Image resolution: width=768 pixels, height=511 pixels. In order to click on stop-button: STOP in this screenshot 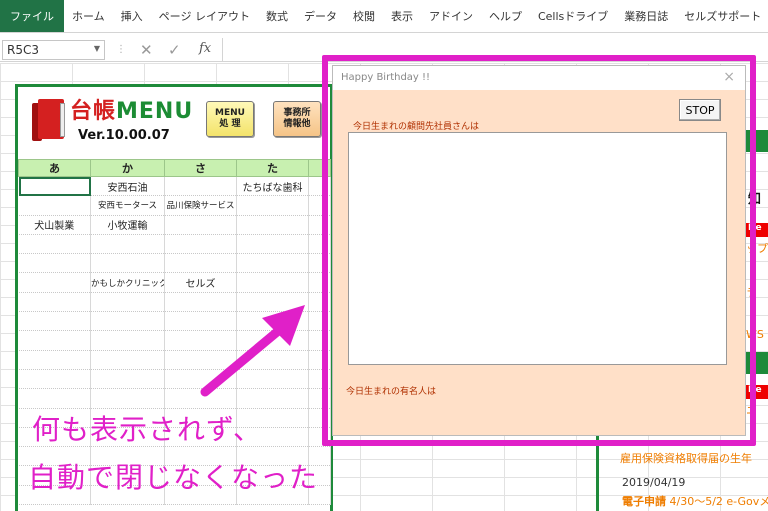, I will do `click(700, 110)`.